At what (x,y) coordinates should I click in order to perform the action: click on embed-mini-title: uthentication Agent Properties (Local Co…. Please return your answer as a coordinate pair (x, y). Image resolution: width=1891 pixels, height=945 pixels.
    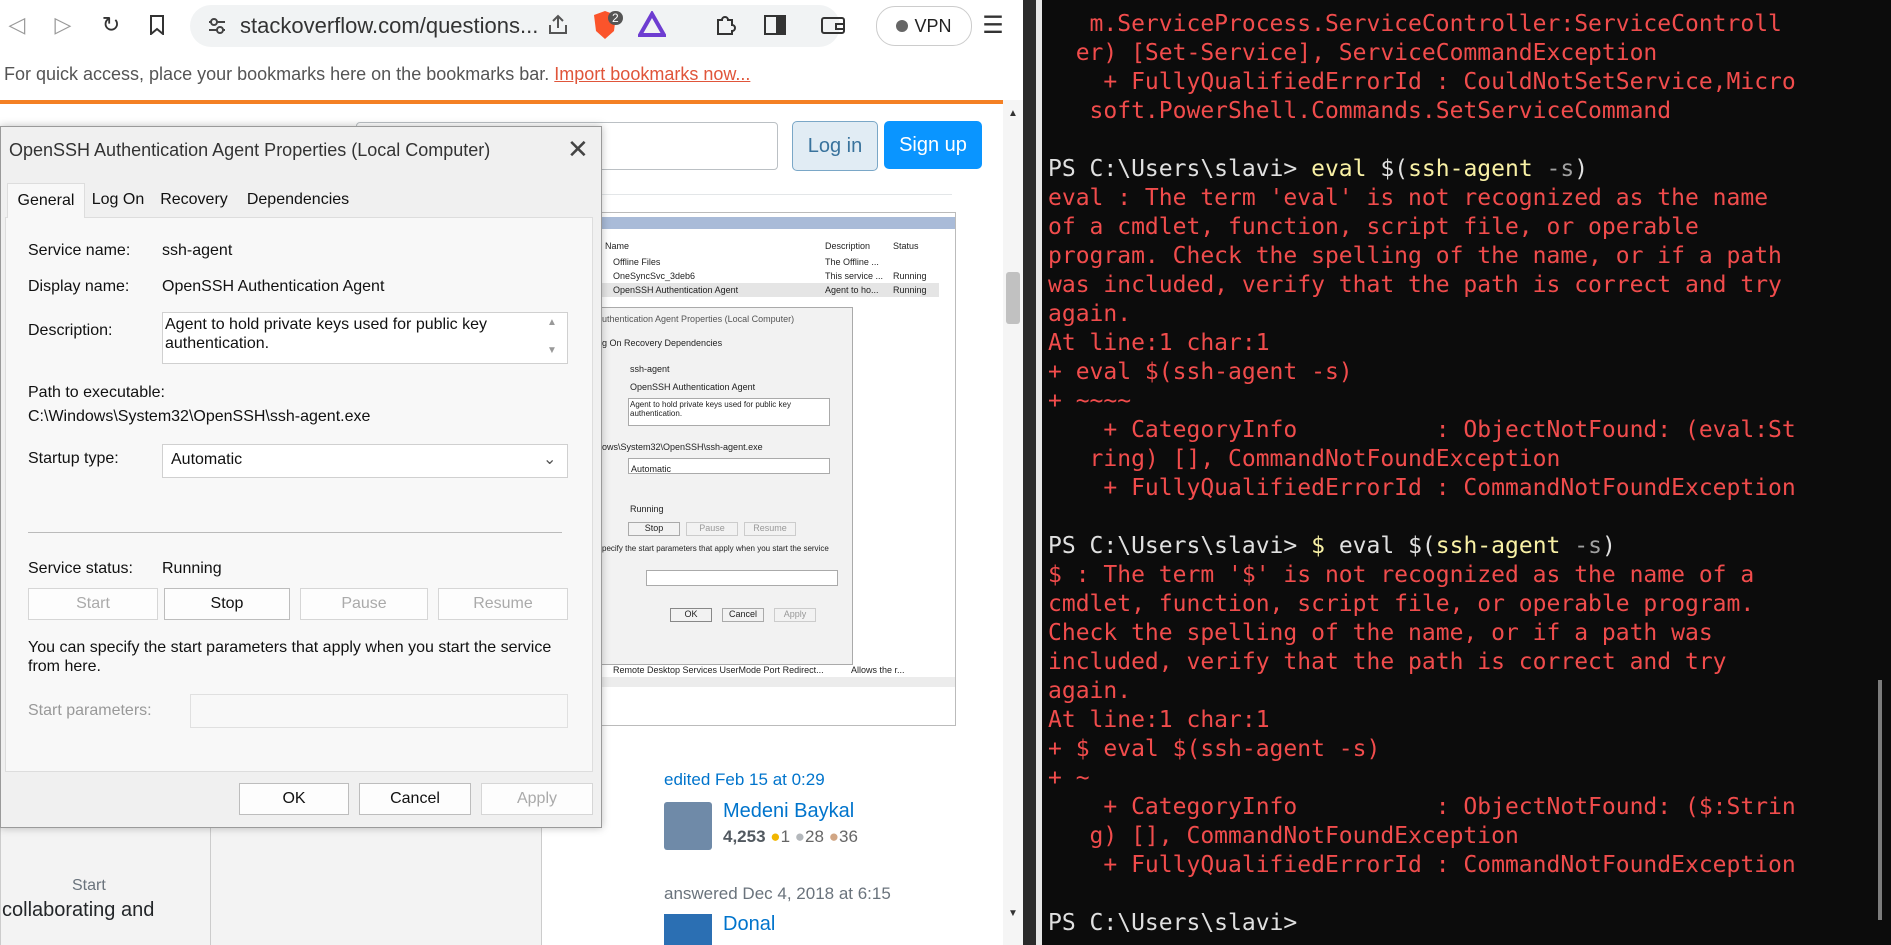
    Looking at the image, I should click on (698, 319).